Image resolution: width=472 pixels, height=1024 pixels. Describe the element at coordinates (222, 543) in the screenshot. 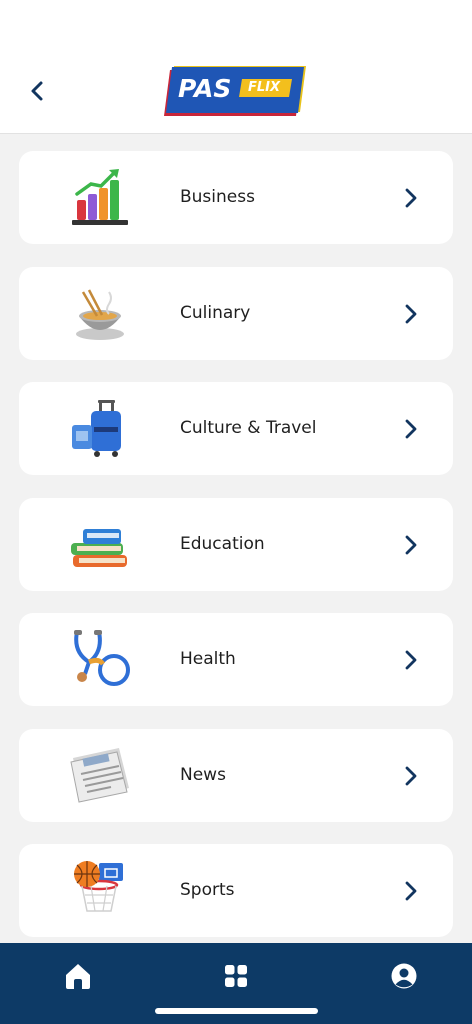

I see `category-label: Education` at that location.